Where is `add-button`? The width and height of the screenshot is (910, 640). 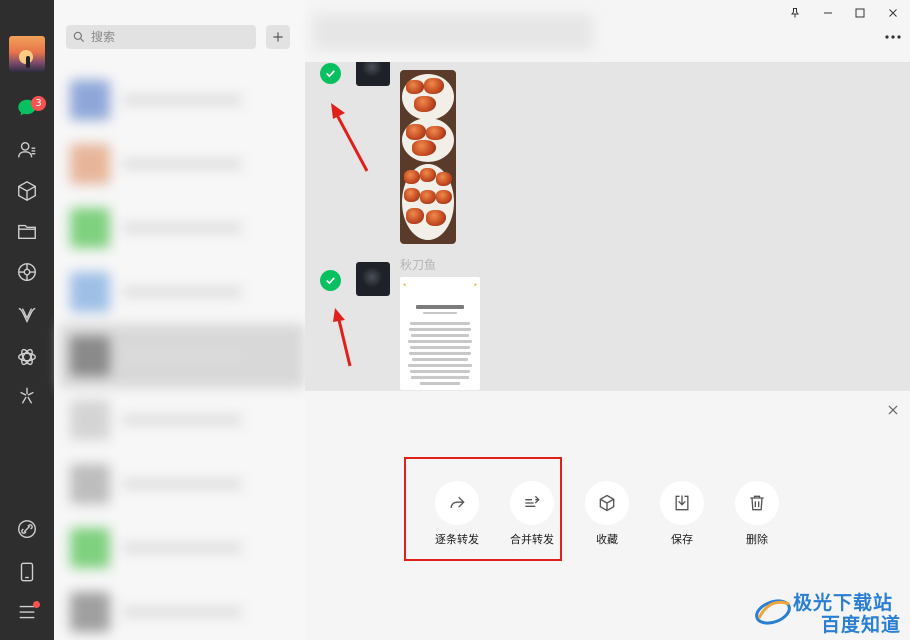 add-button is located at coordinates (278, 37).